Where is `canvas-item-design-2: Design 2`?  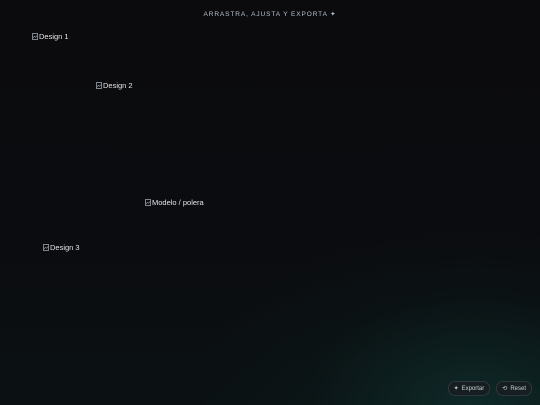
canvas-item-design-2: Design 2 is located at coordinates (114, 85).